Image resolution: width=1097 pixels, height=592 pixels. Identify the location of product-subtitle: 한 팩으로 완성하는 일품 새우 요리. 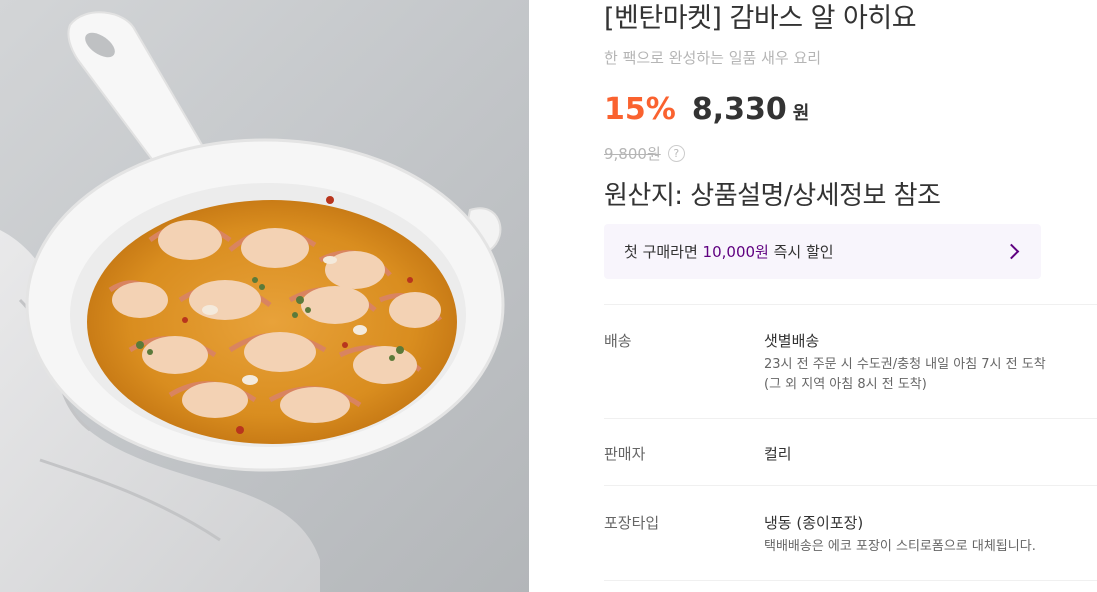
(713, 58).